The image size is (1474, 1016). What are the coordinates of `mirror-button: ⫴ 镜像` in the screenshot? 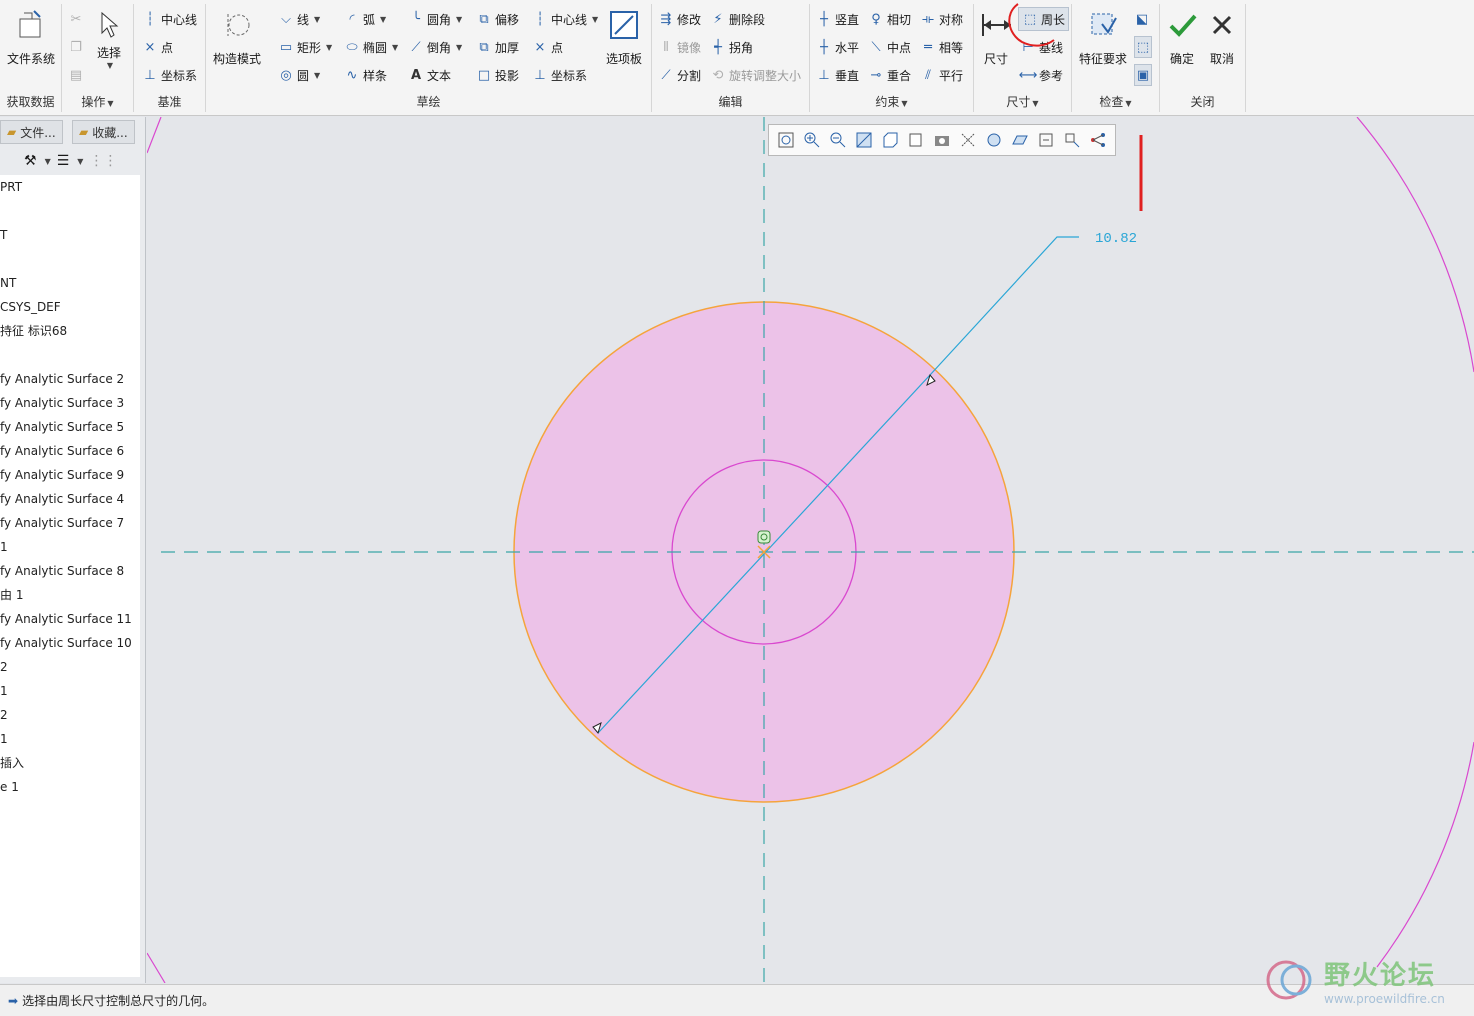 It's located at (679, 47).